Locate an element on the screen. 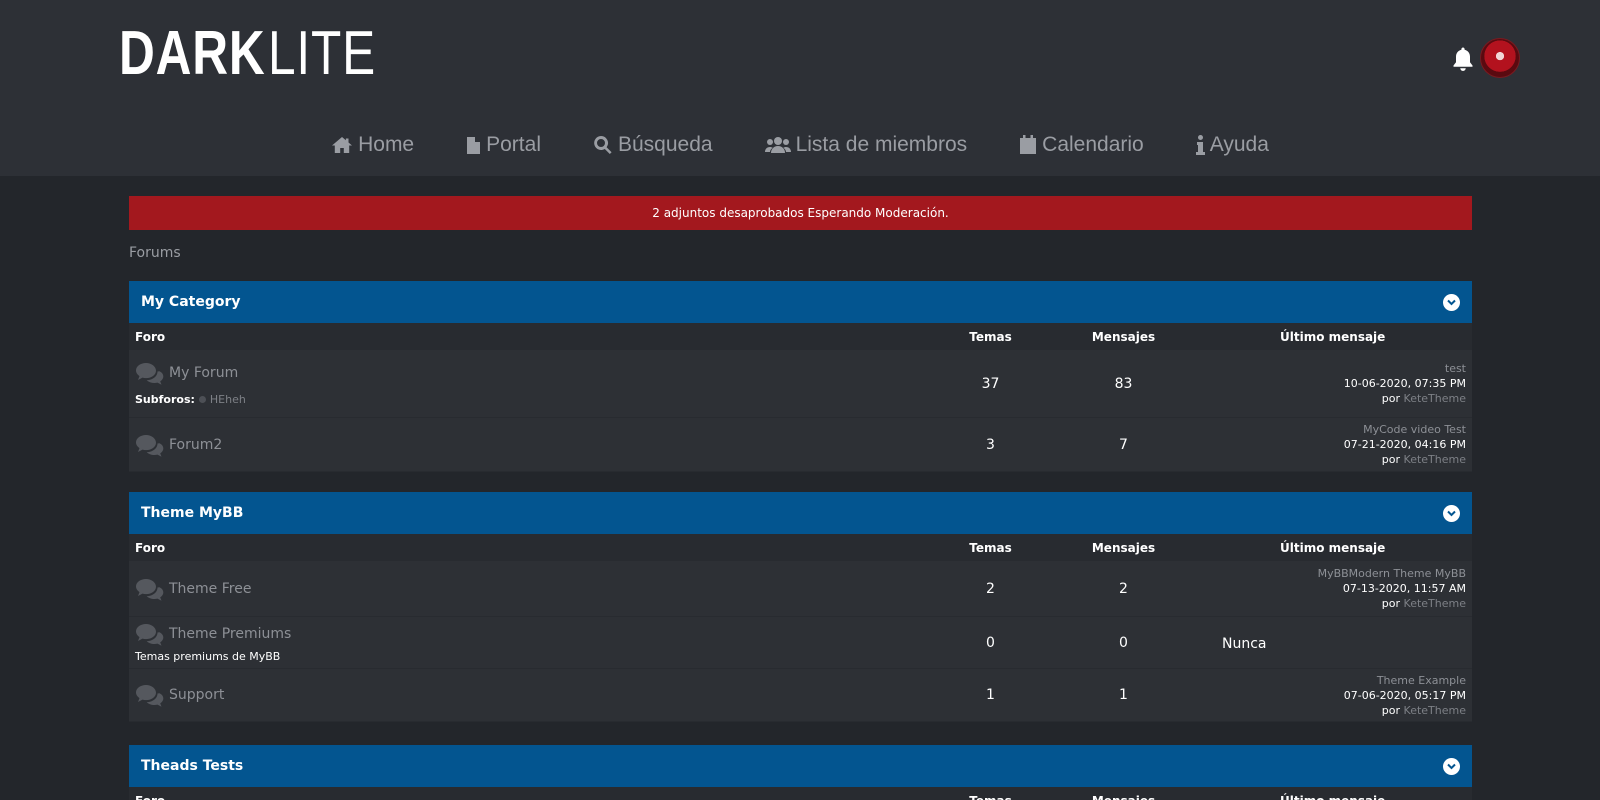 This screenshot has height=800, width=1600. category-header: Theads Tests is located at coordinates (800, 766).